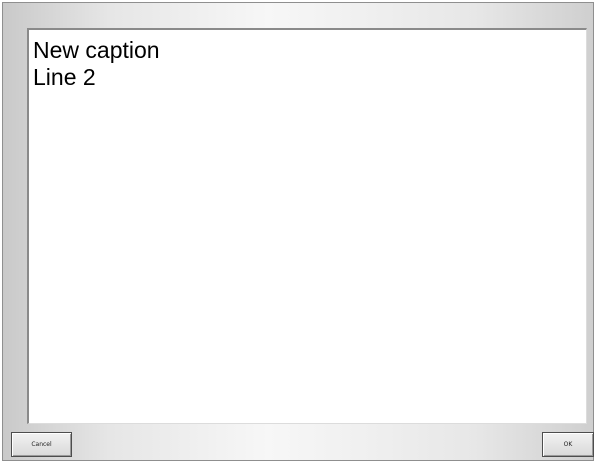 The width and height of the screenshot is (598, 464). Describe the element at coordinates (96, 50) in the screenshot. I see `caption-line-1: New caption` at that location.